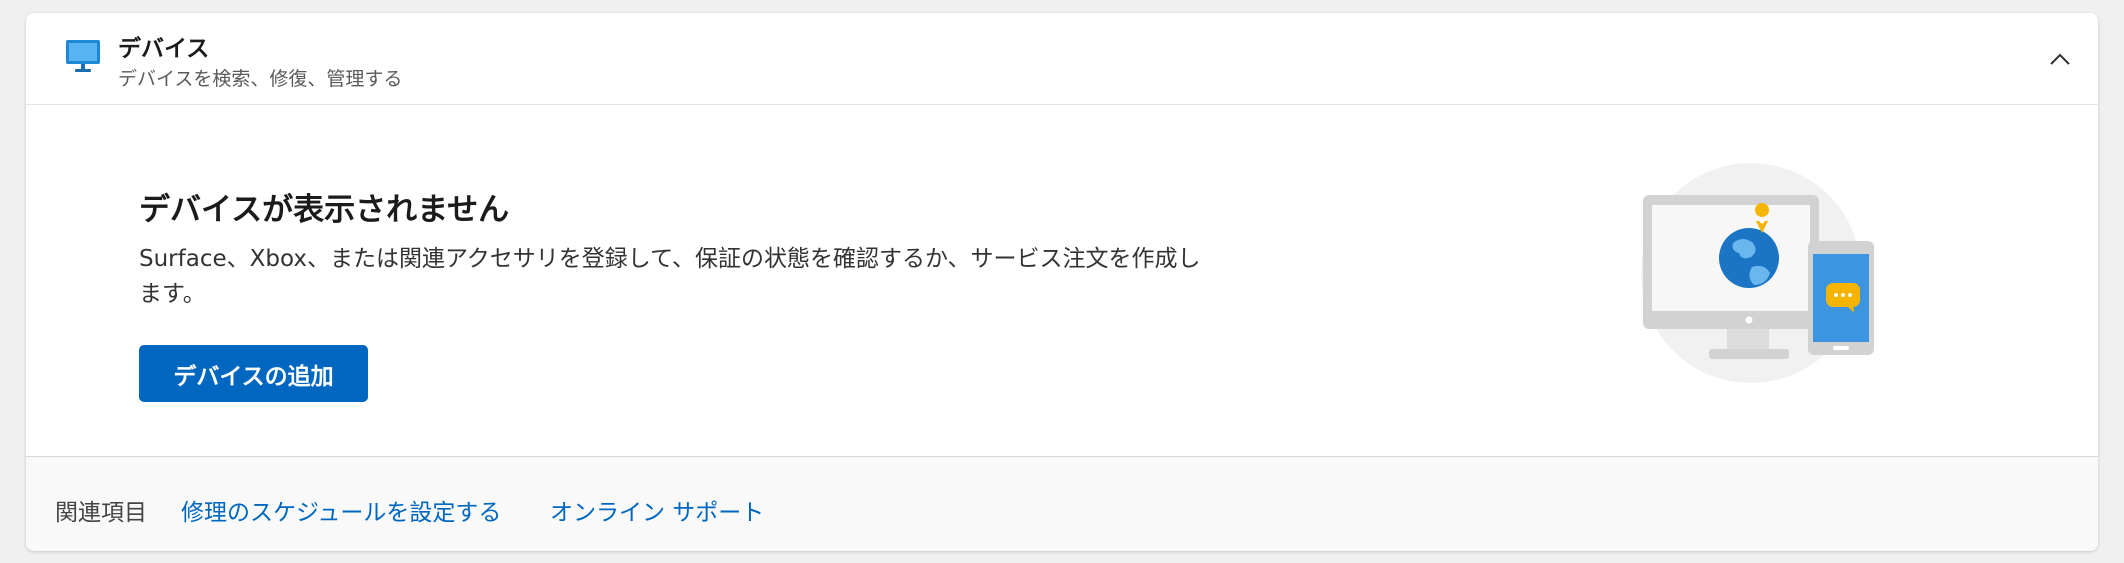 The image size is (2124, 563). I want to click on related-label: 関連項目, so click(101, 513).